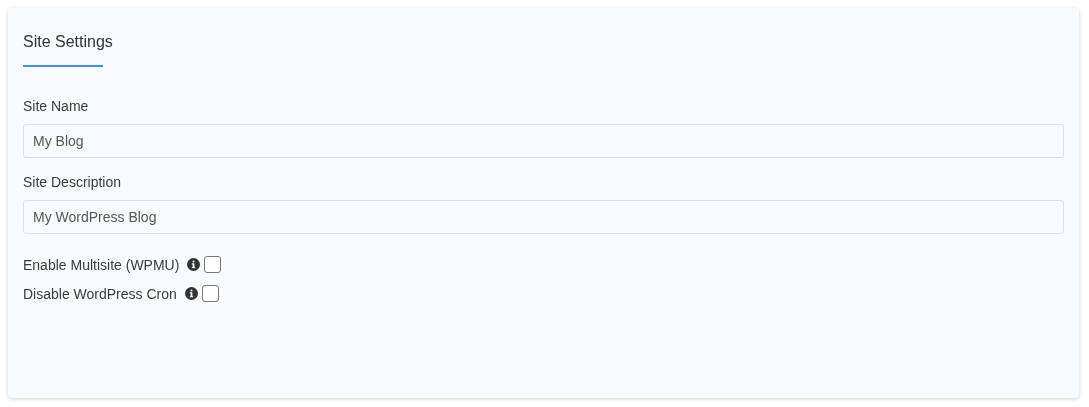 The width and height of the screenshot is (1089, 407). I want to click on text-field: My WordPress Blog, so click(543, 217).